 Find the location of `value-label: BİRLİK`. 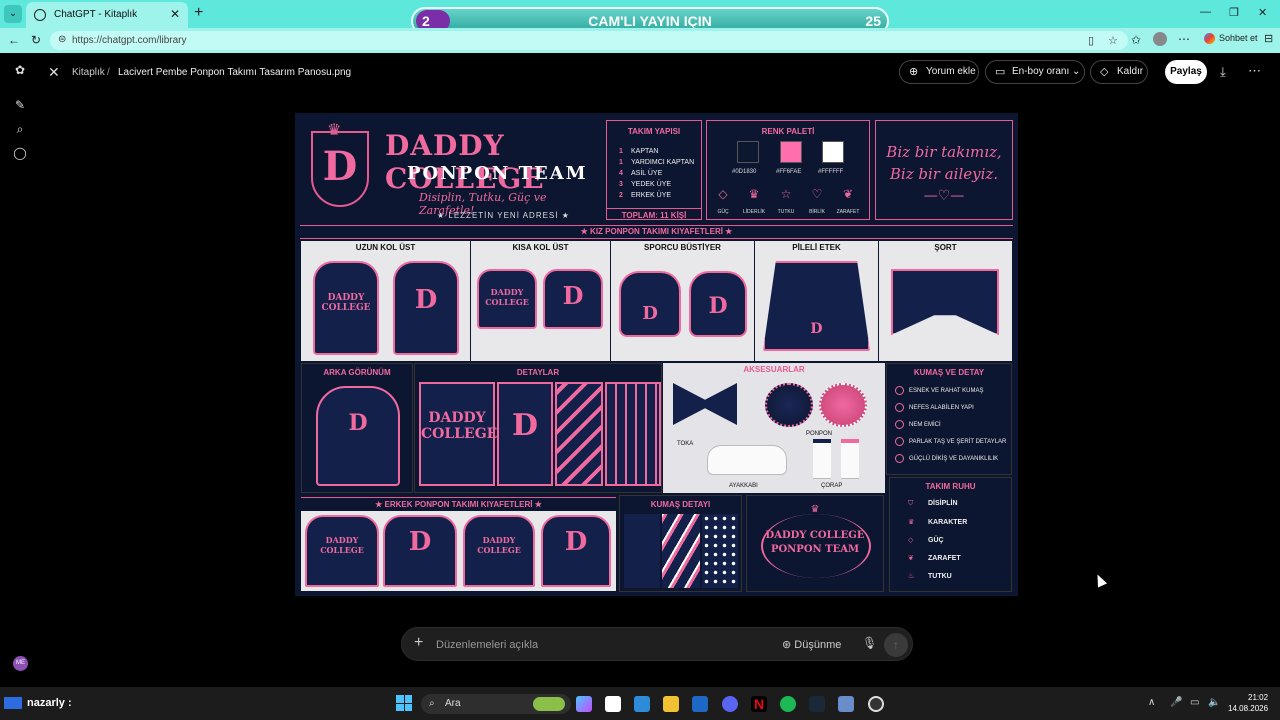

value-label: BİRLİK is located at coordinates (817, 212).